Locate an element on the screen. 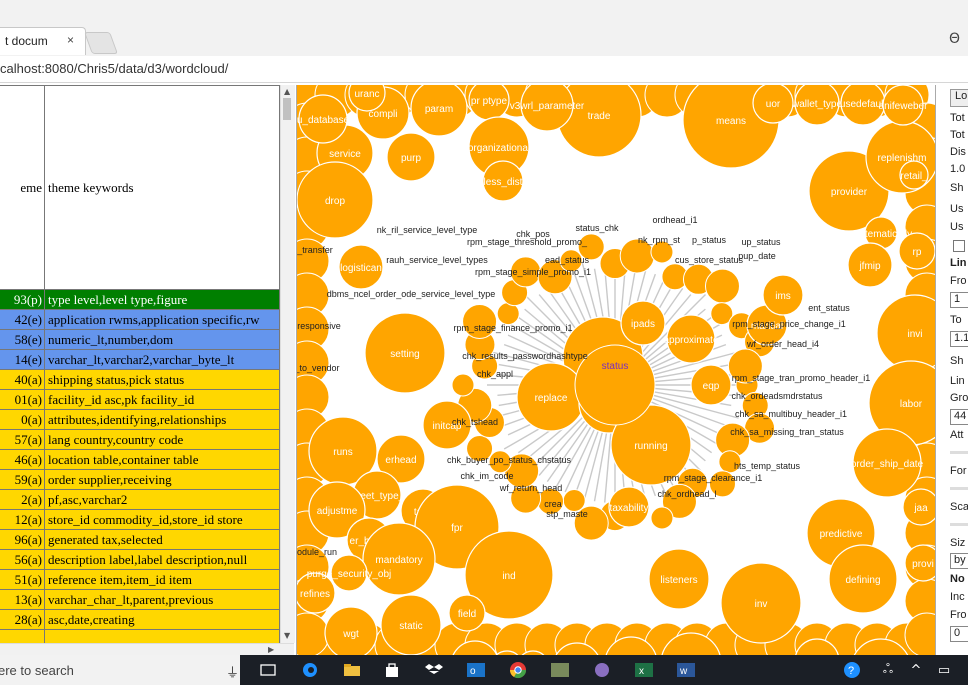 The image size is (968, 685). word-bubble: replace is located at coordinates (551, 397).